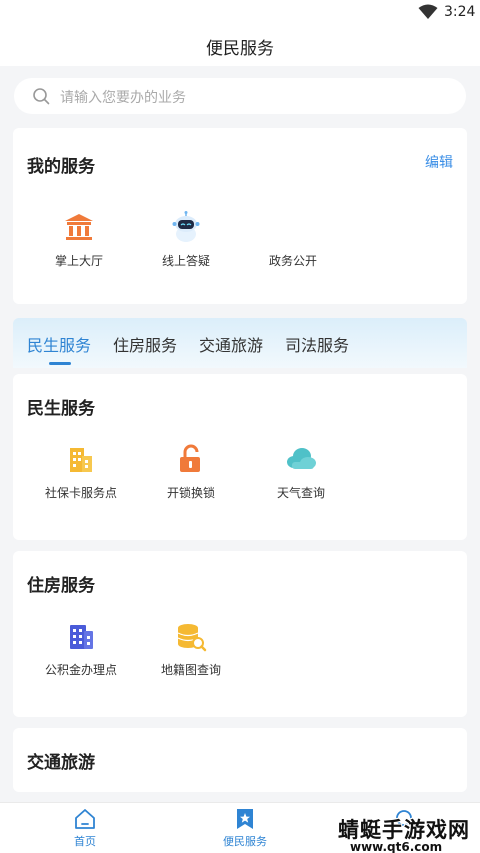 This screenshot has height=853, width=480. I want to click on section-title: 民生服务, so click(61, 409).